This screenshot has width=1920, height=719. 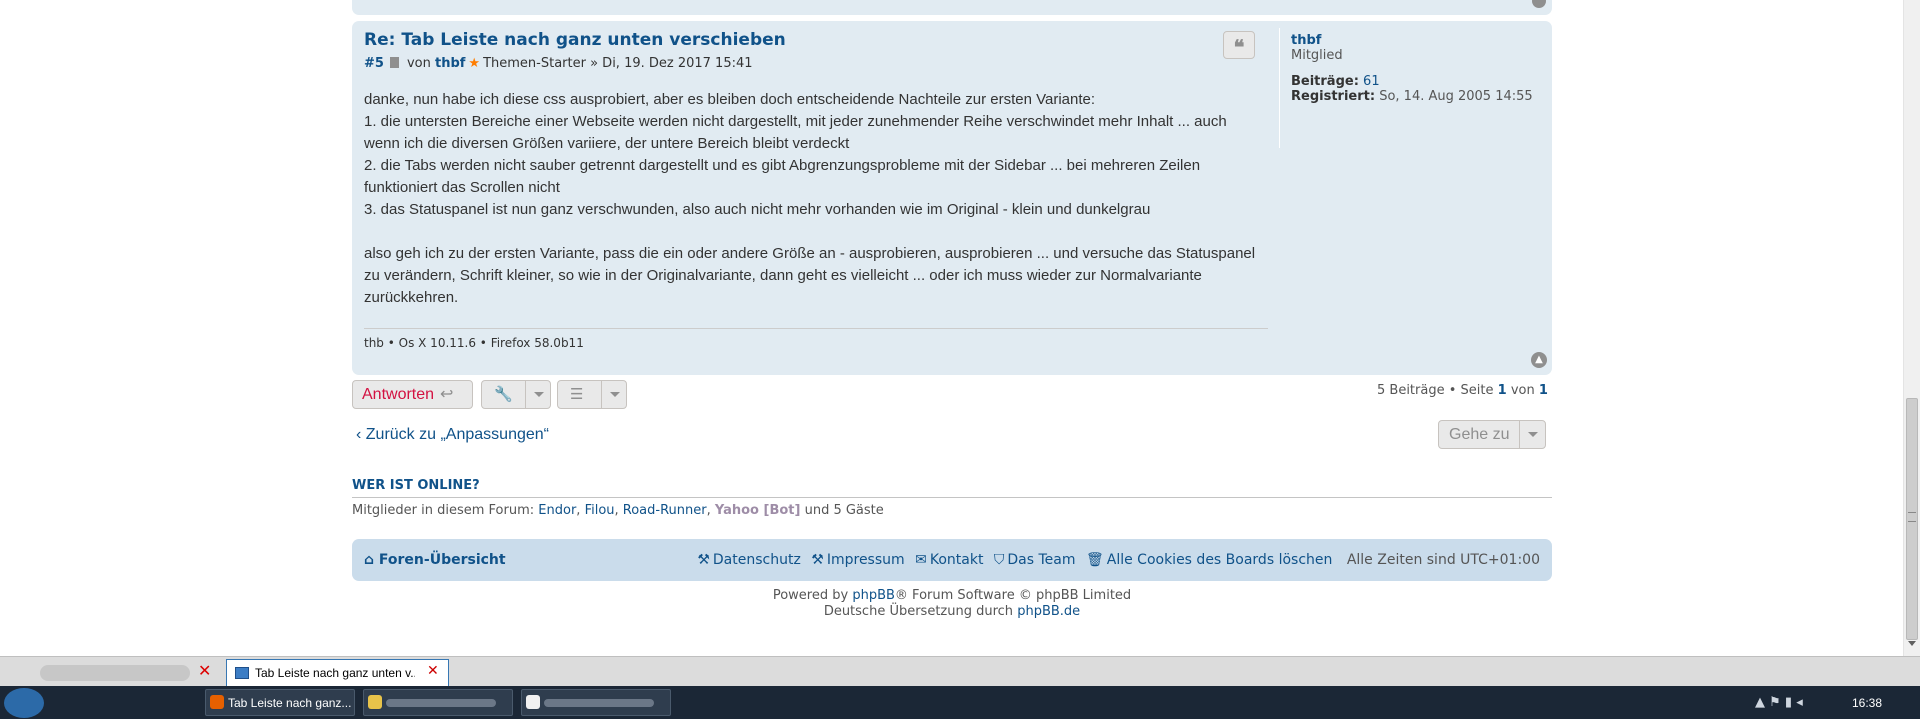 What do you see at coordinates (375, 702) in the screenshot?
I see `folder-icon` at bounding box center [375, 702].